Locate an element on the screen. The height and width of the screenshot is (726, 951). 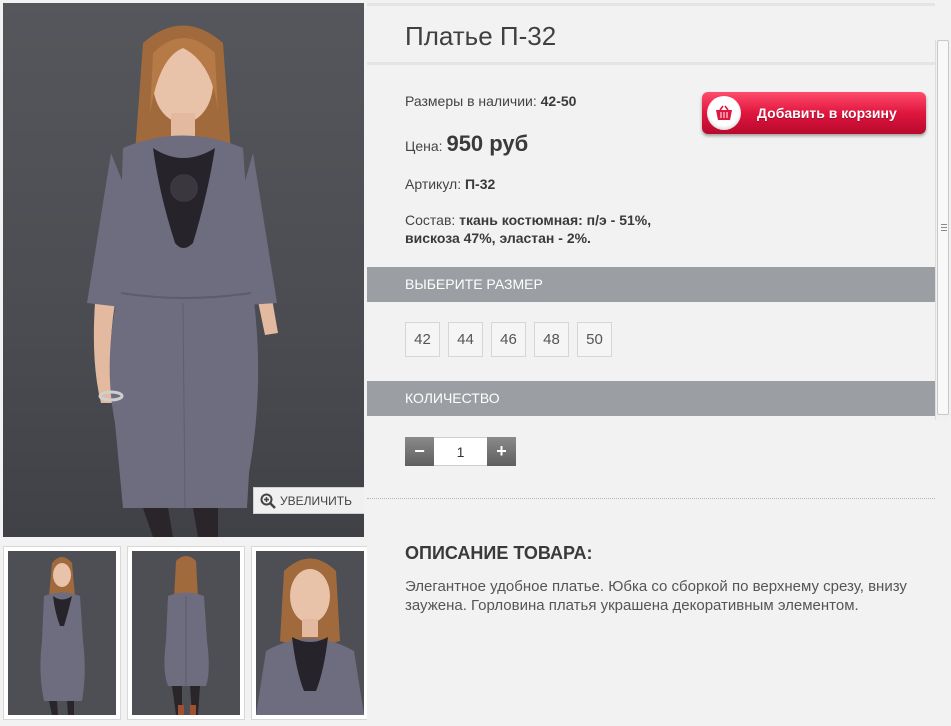
scrollbar is located at coordinates (942, 230).